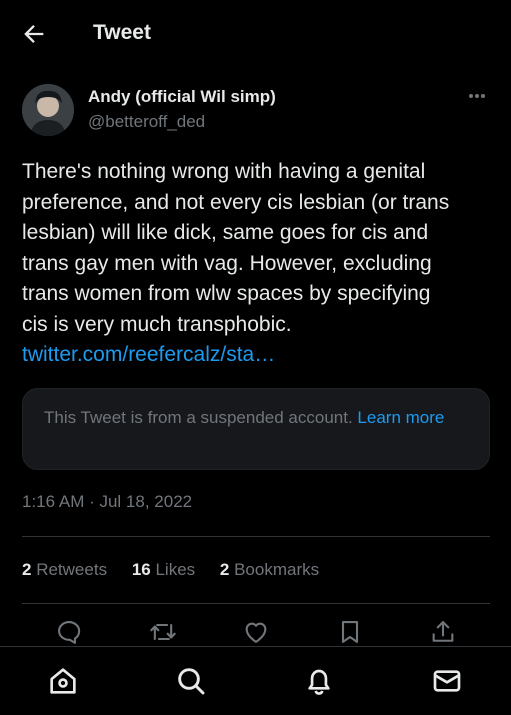 Image resolution: width=511 pixels, height=715 pixels. Describe the element at coordinates (191, 681) in the screenshot. I see `search-icon` at that location.